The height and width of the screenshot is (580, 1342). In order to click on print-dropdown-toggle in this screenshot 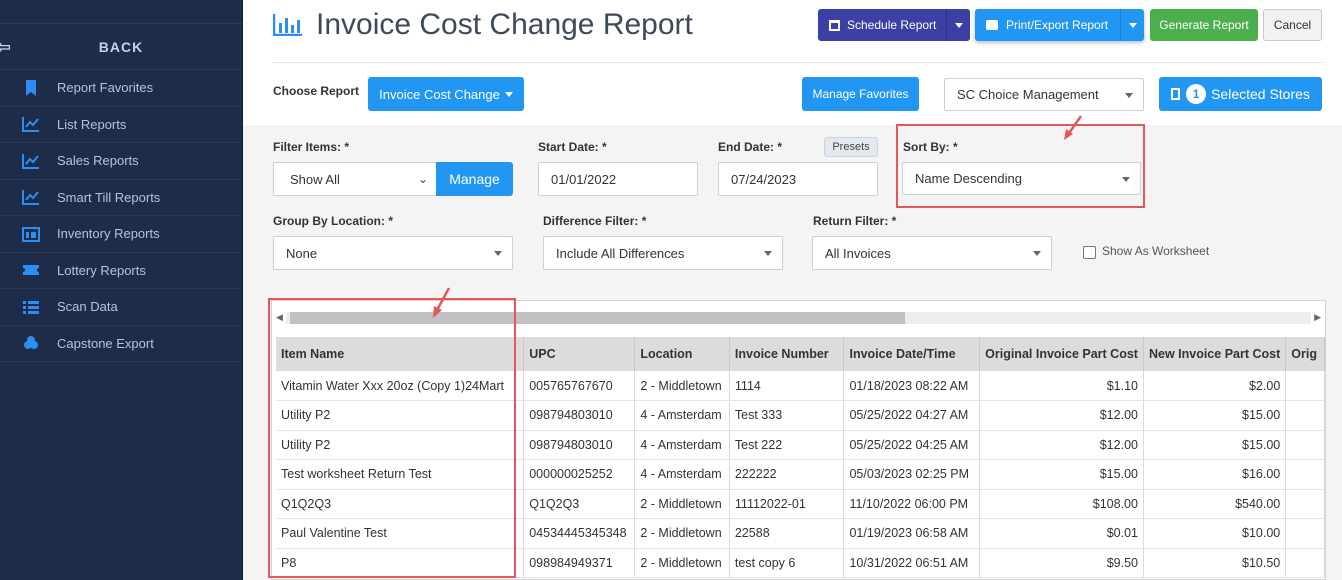, I will do `click(1132, 25)`.